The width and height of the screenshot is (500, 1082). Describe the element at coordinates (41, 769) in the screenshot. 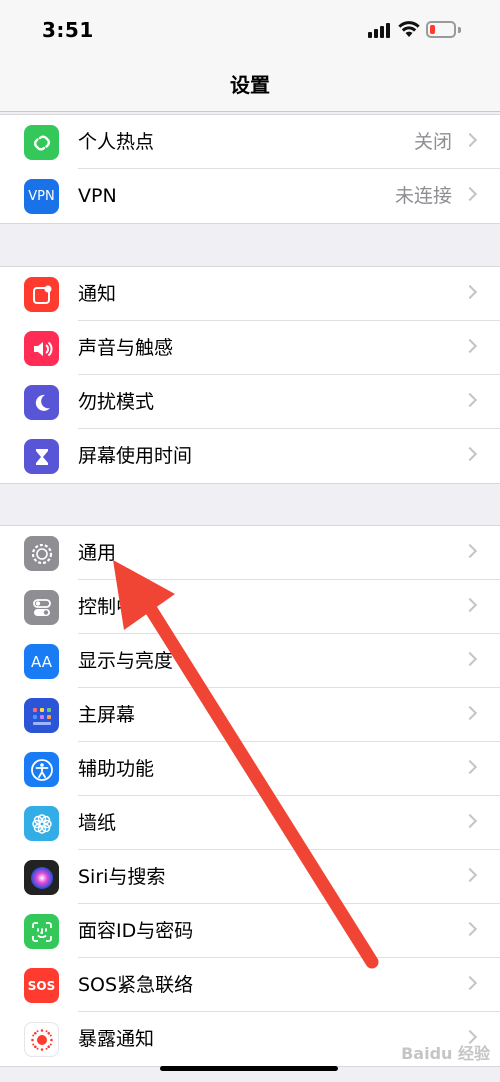

I see `accessibility-icon` at that location.